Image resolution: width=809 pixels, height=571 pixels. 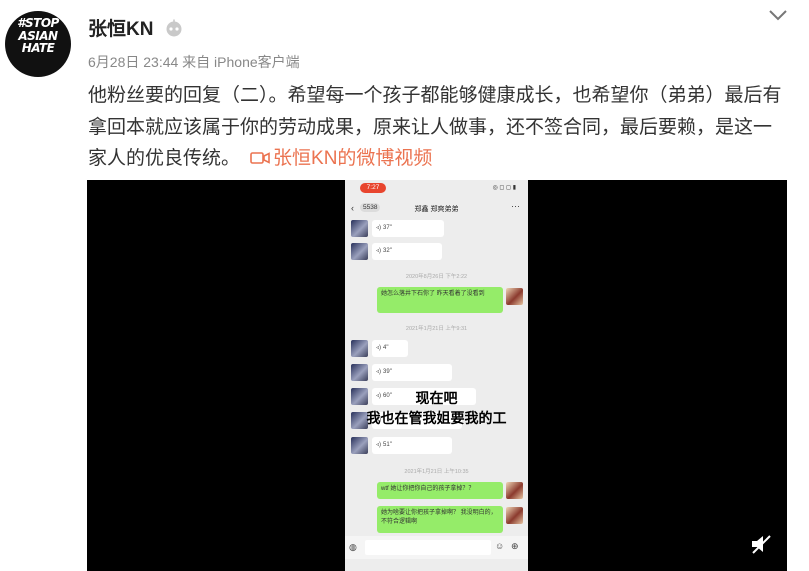 I want to click on voice-duration: 51", so click(x=387, y=445).